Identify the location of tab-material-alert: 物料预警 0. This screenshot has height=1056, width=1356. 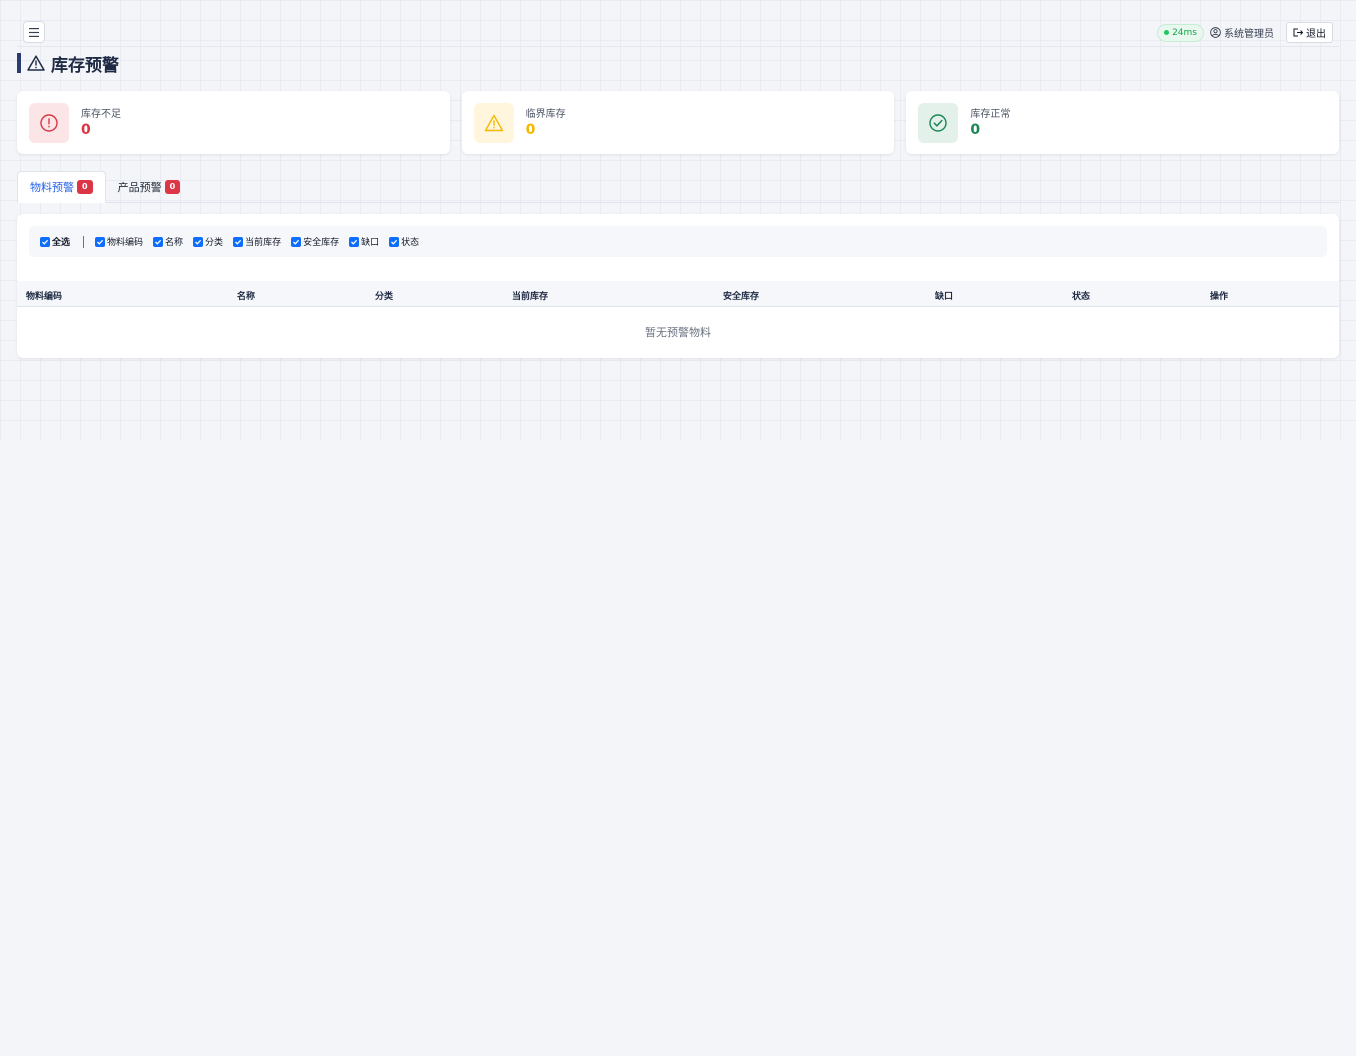
(61, 187).